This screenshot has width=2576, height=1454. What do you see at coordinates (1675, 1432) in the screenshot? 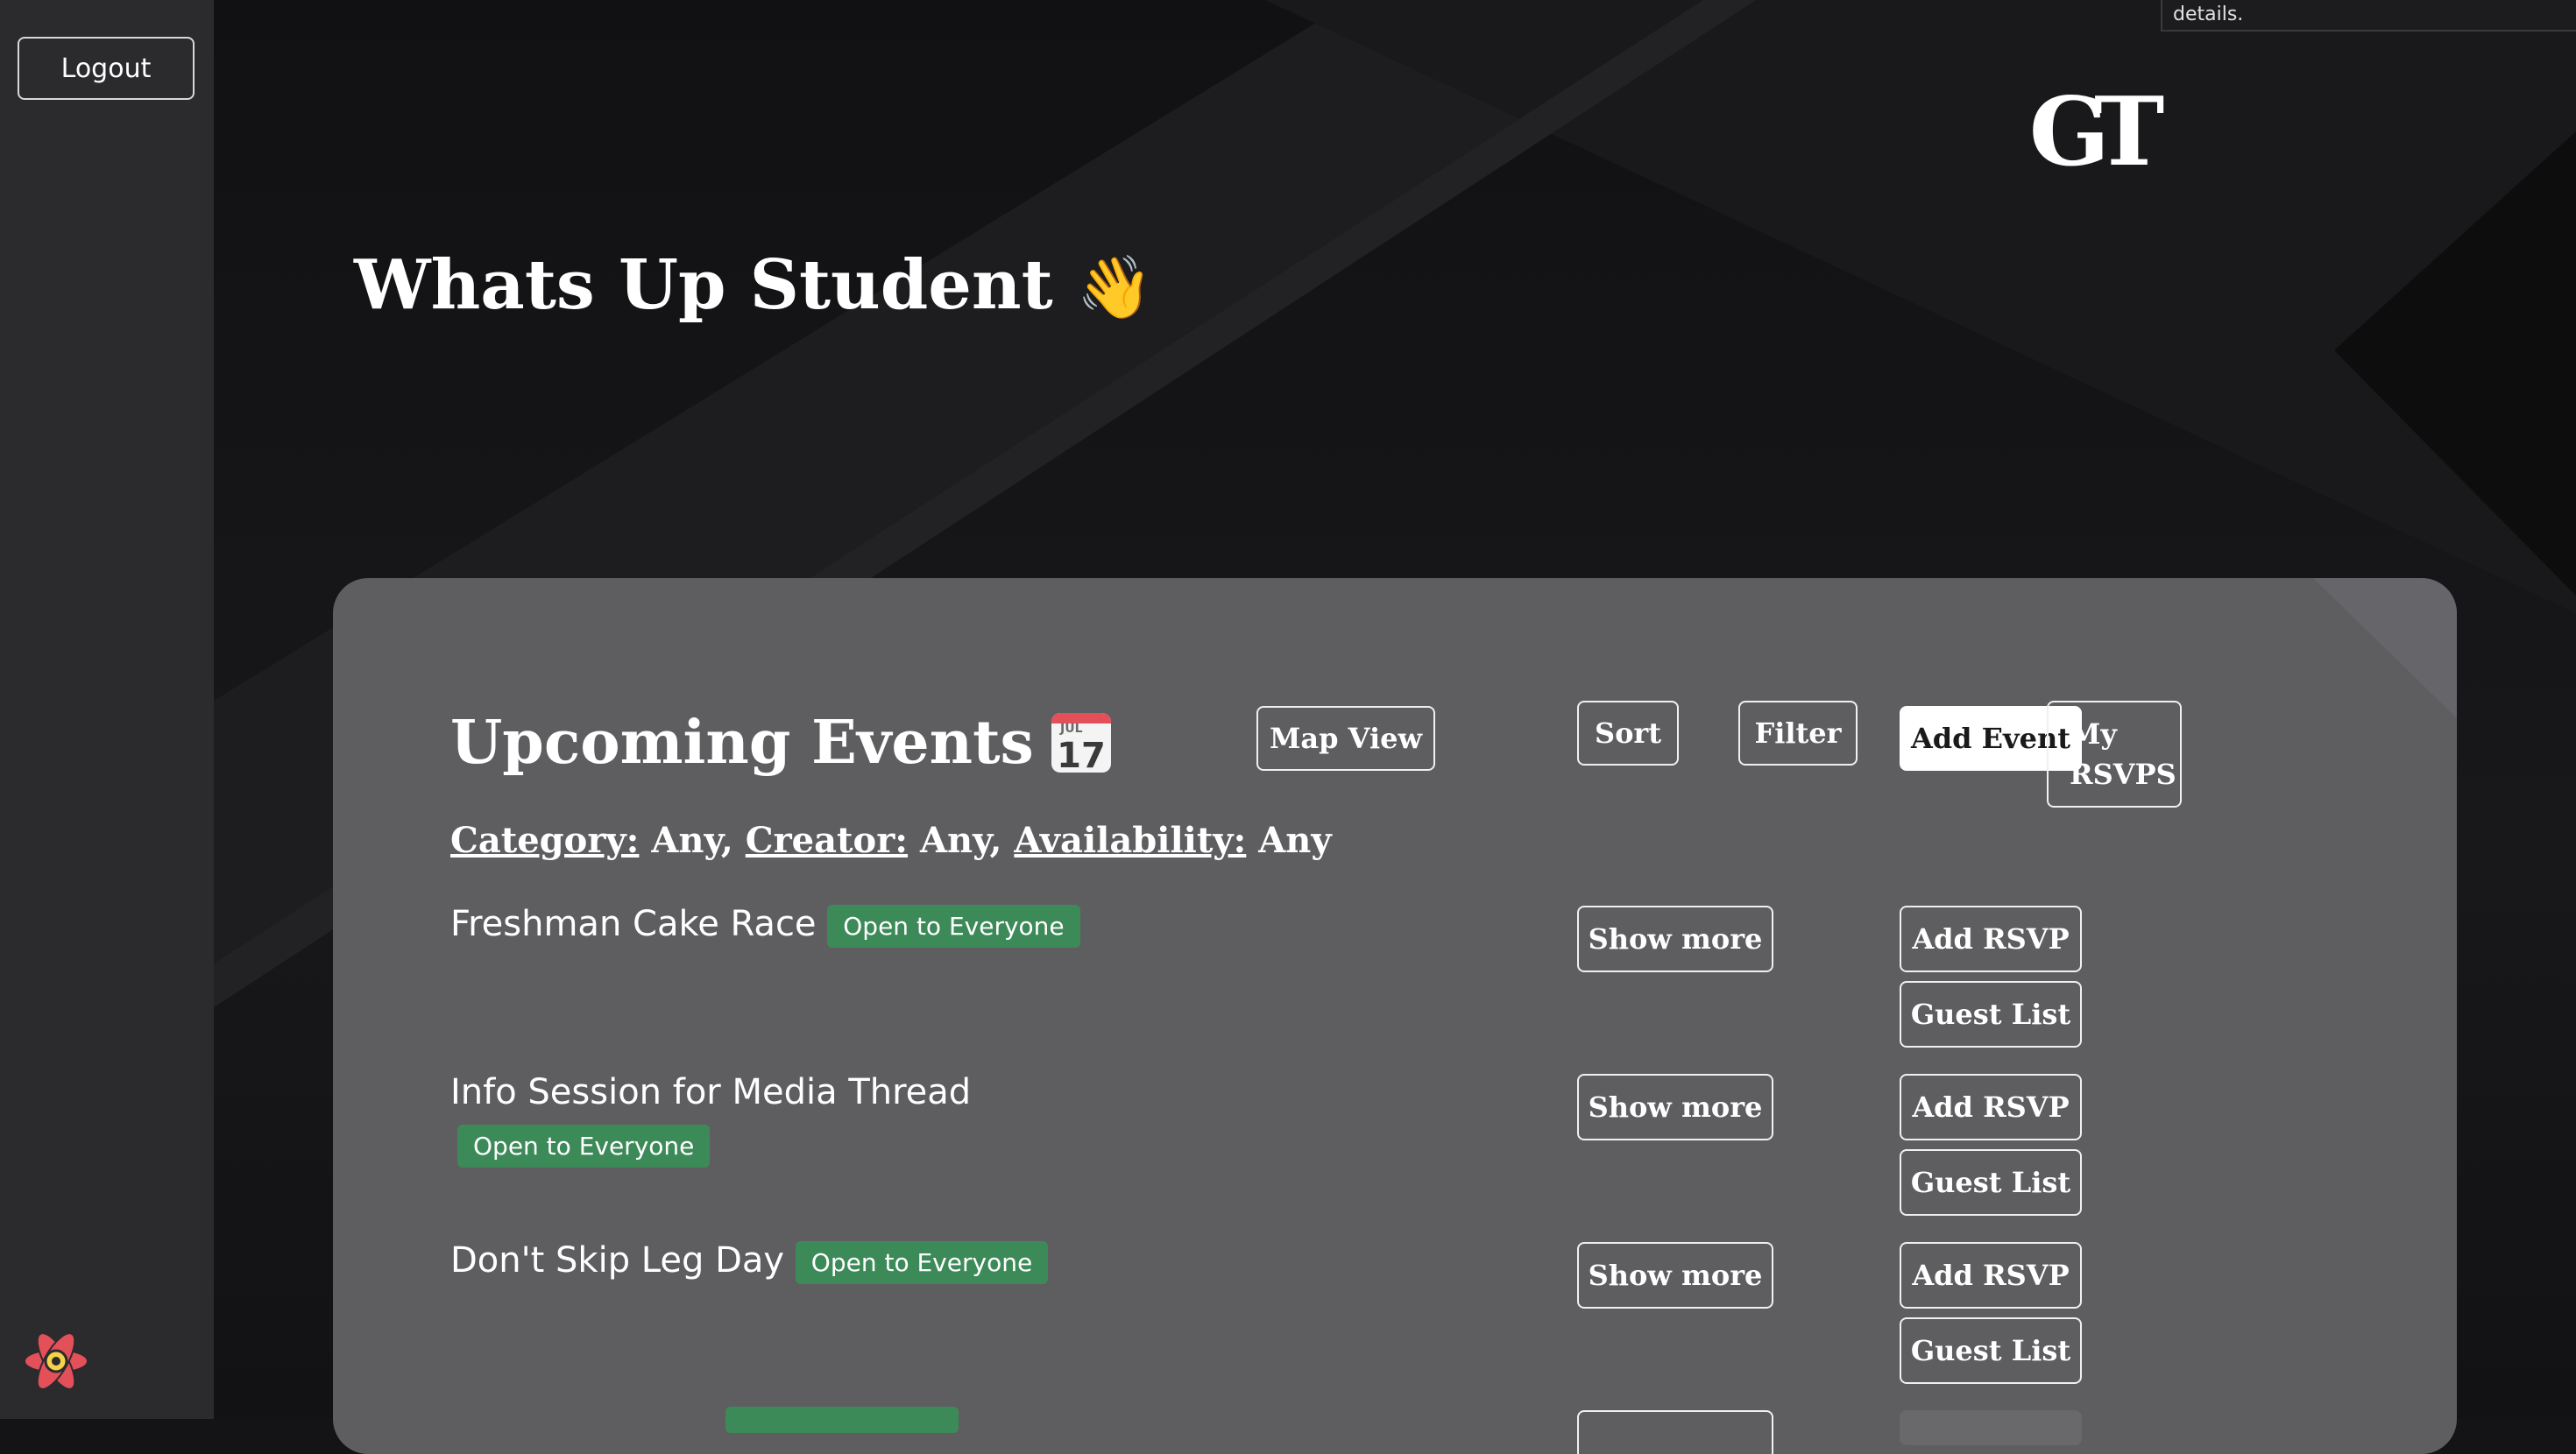
I see `show-more-button` at bounding box center [1675, 1432].